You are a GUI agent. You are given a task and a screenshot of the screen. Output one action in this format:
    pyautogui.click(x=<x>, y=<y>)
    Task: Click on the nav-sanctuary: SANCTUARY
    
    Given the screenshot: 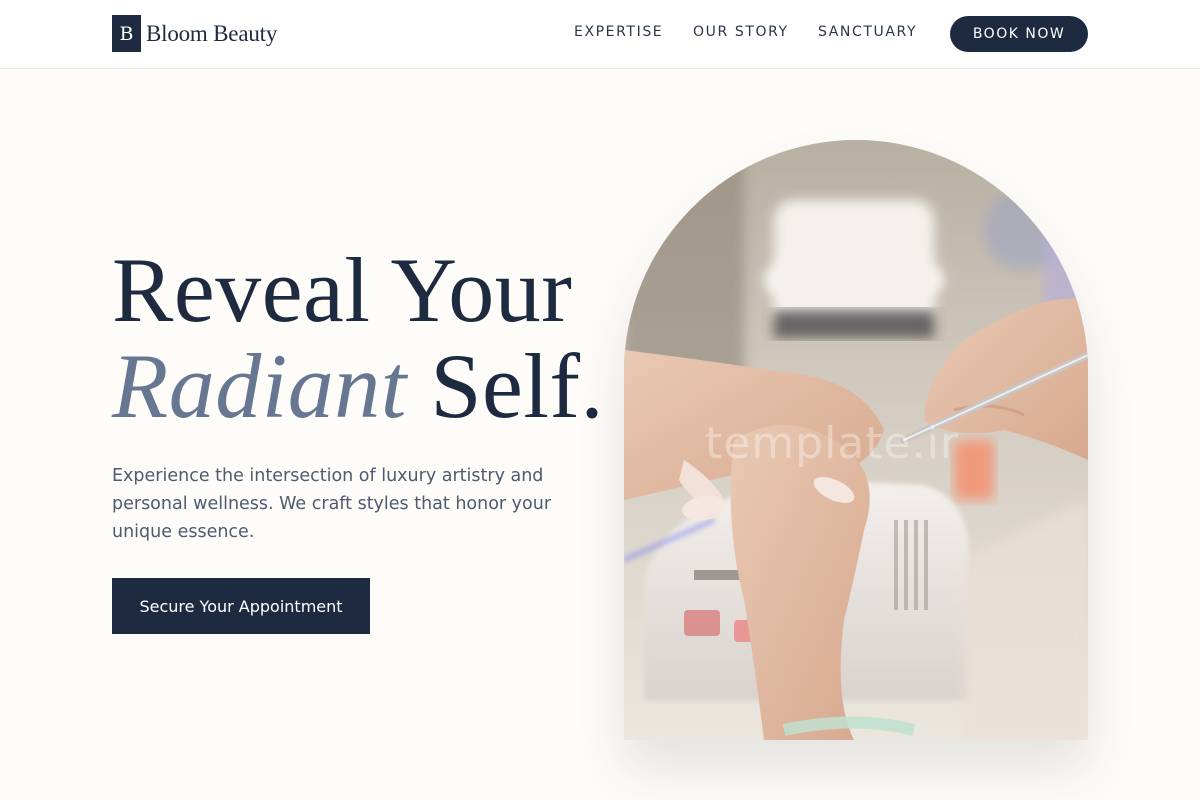 What is the action you would take?
    pyautogui.click(x=867, y=32)
    